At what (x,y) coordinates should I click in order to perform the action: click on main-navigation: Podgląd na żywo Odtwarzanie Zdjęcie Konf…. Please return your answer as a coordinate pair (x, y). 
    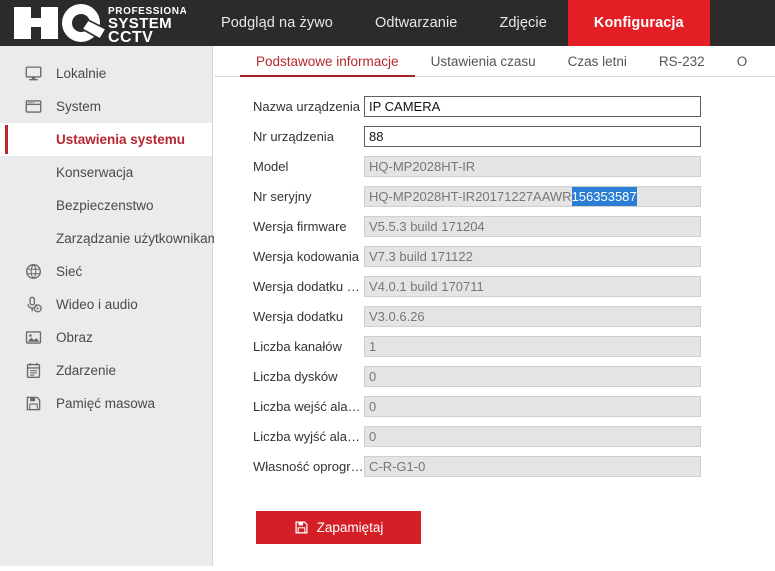
    Looking at the image, I should click on (455, 23).